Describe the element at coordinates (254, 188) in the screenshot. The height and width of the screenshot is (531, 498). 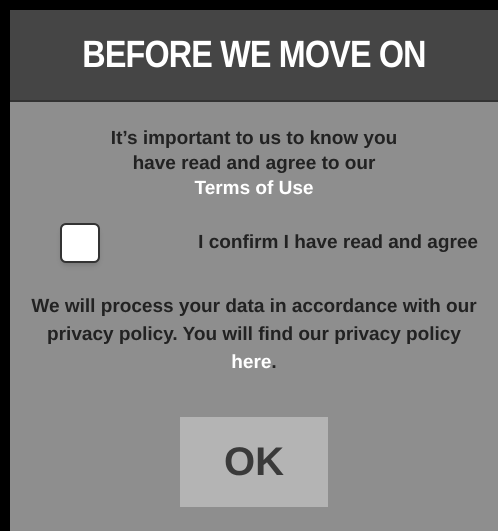
I see `terms-link: Terms of Use` at that location.